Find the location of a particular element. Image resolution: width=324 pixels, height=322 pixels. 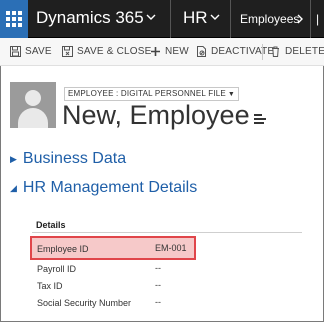

save-close-icon is located at coordinates (67, 51).